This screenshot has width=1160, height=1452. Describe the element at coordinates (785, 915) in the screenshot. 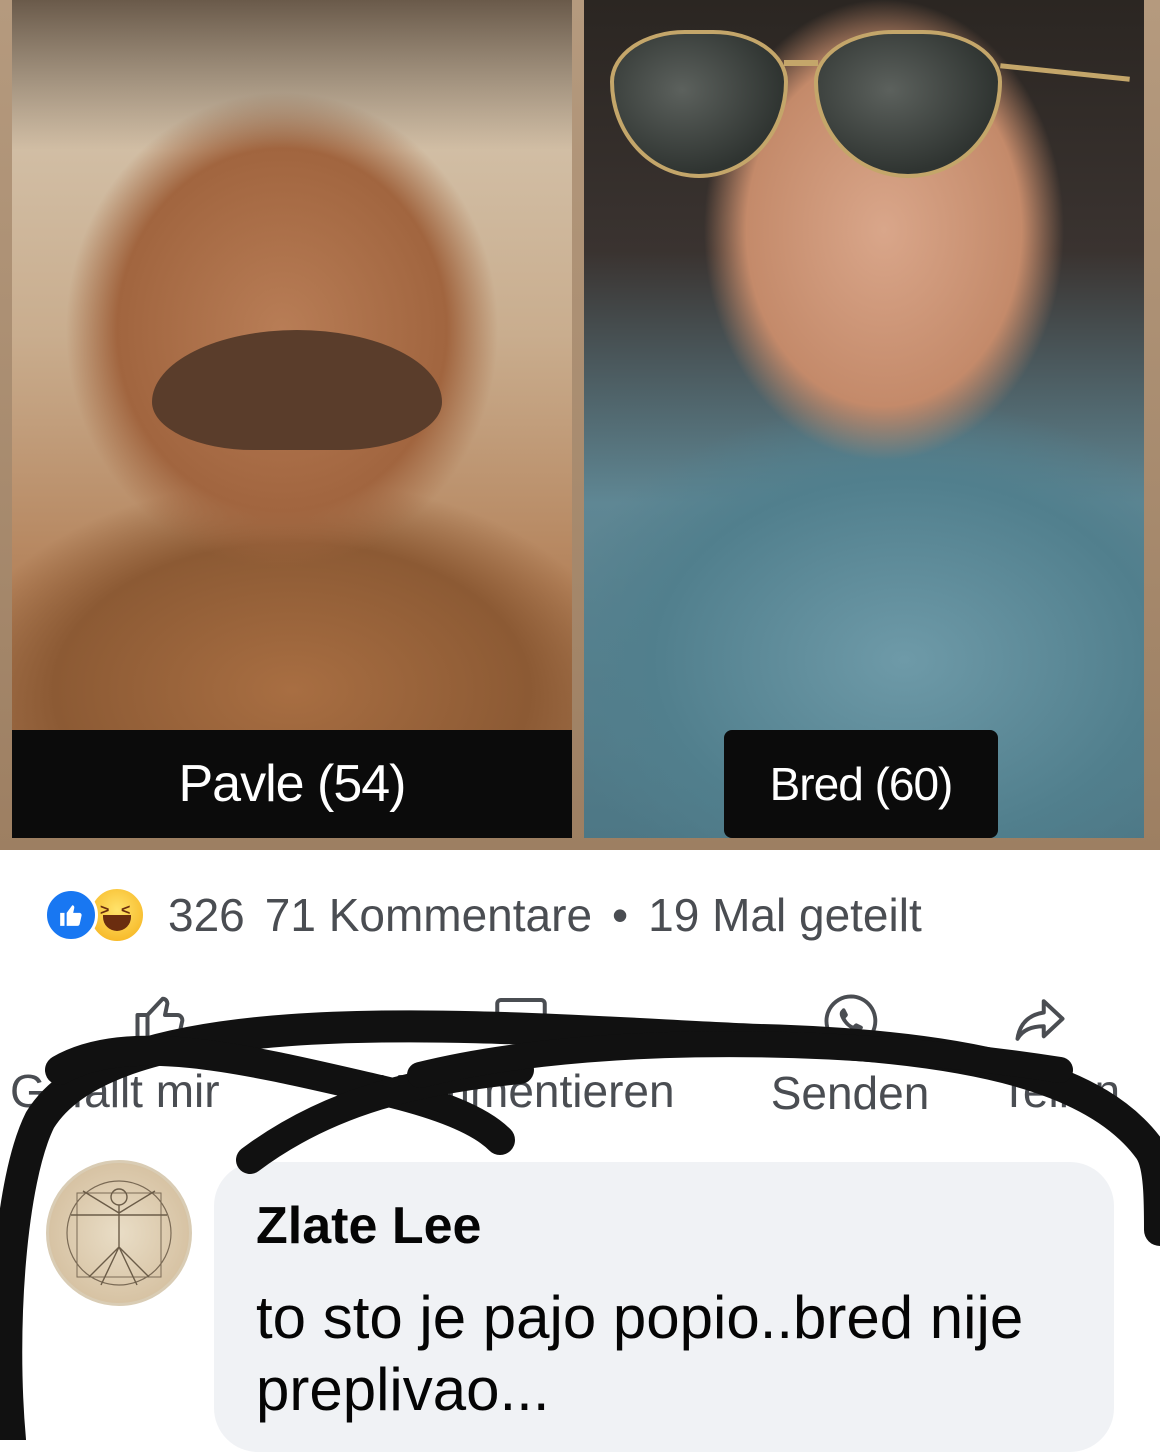

I see `share-count: 19 Mal geteilt` at that location.